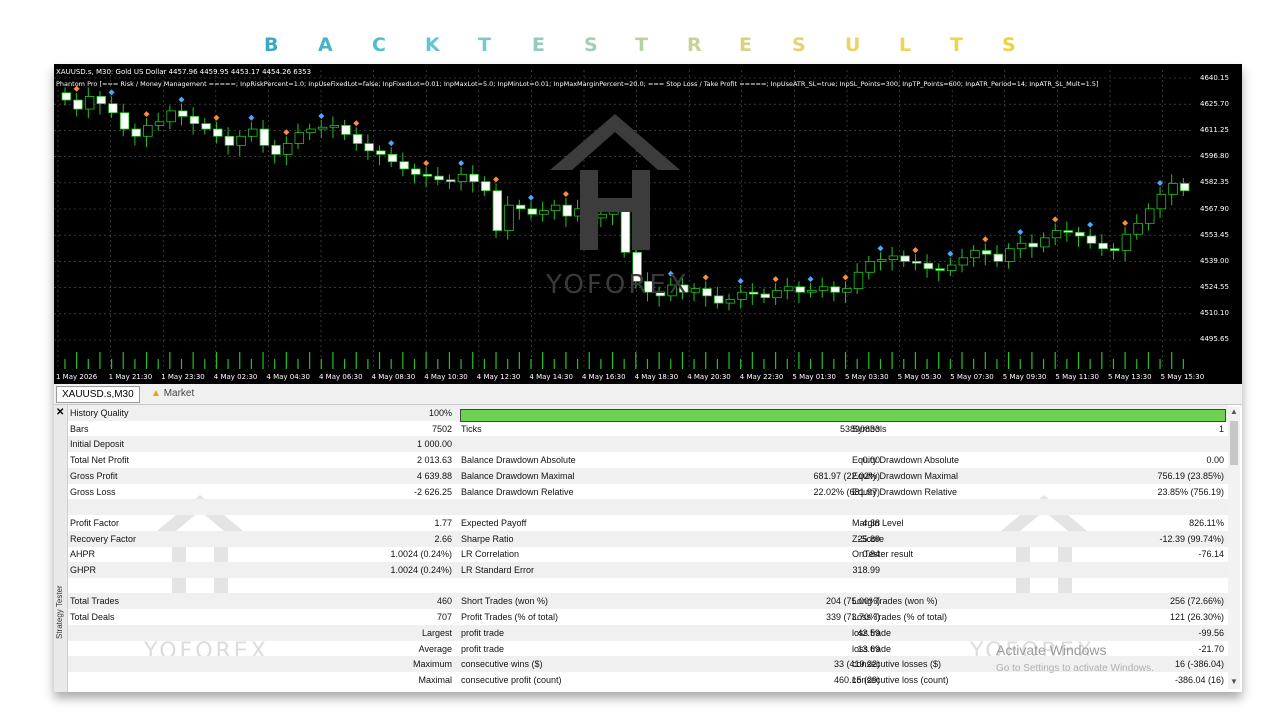  I want to click on time-label: 5 May 15:30, so click(1182, 377).